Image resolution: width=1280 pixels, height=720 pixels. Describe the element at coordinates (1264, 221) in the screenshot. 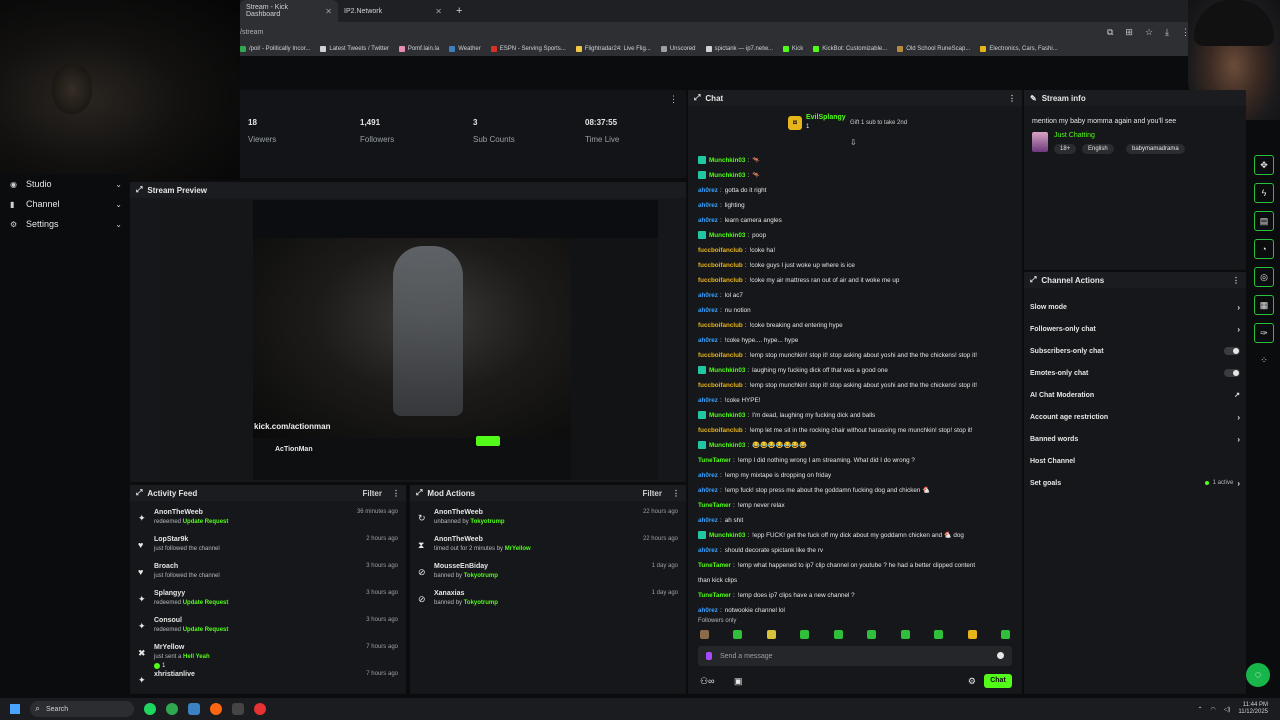

I see `document-icon: ▤` at that location.